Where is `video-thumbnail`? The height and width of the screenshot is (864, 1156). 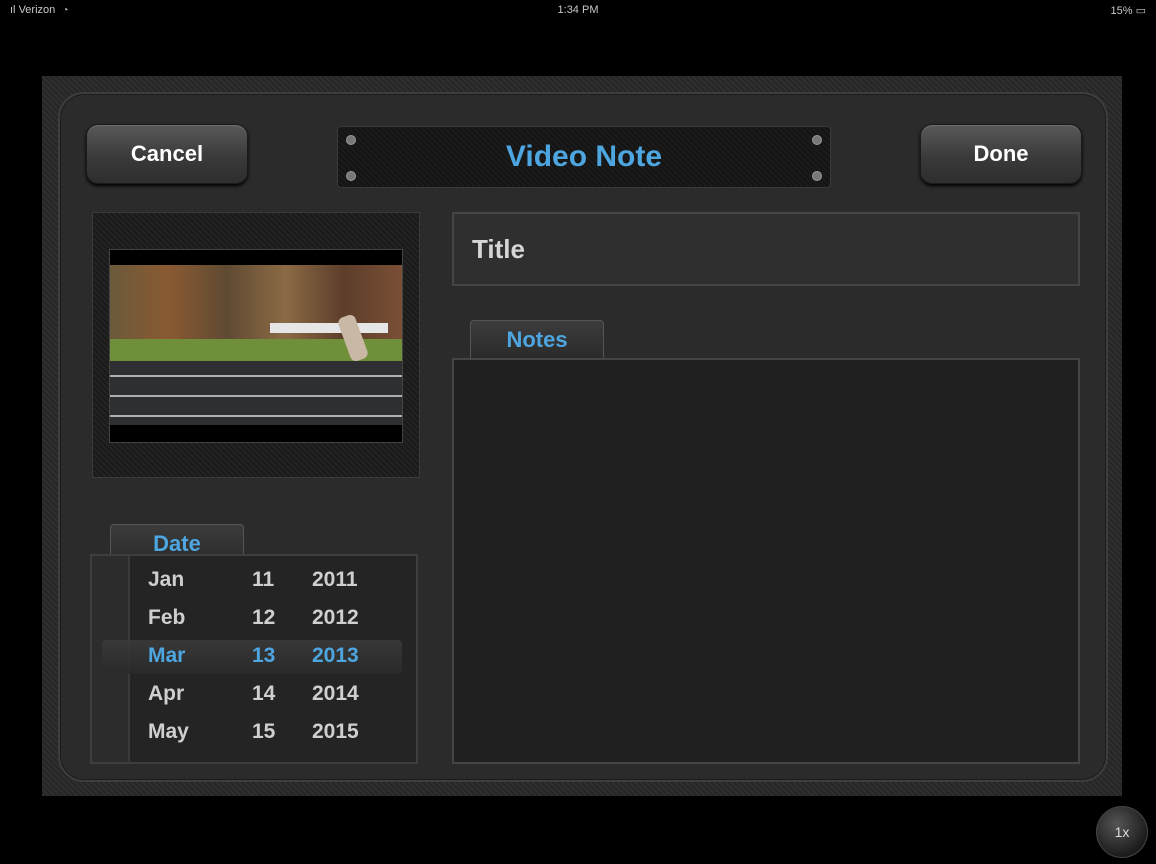 video-thumbnail is located at coordinates (256, 346).